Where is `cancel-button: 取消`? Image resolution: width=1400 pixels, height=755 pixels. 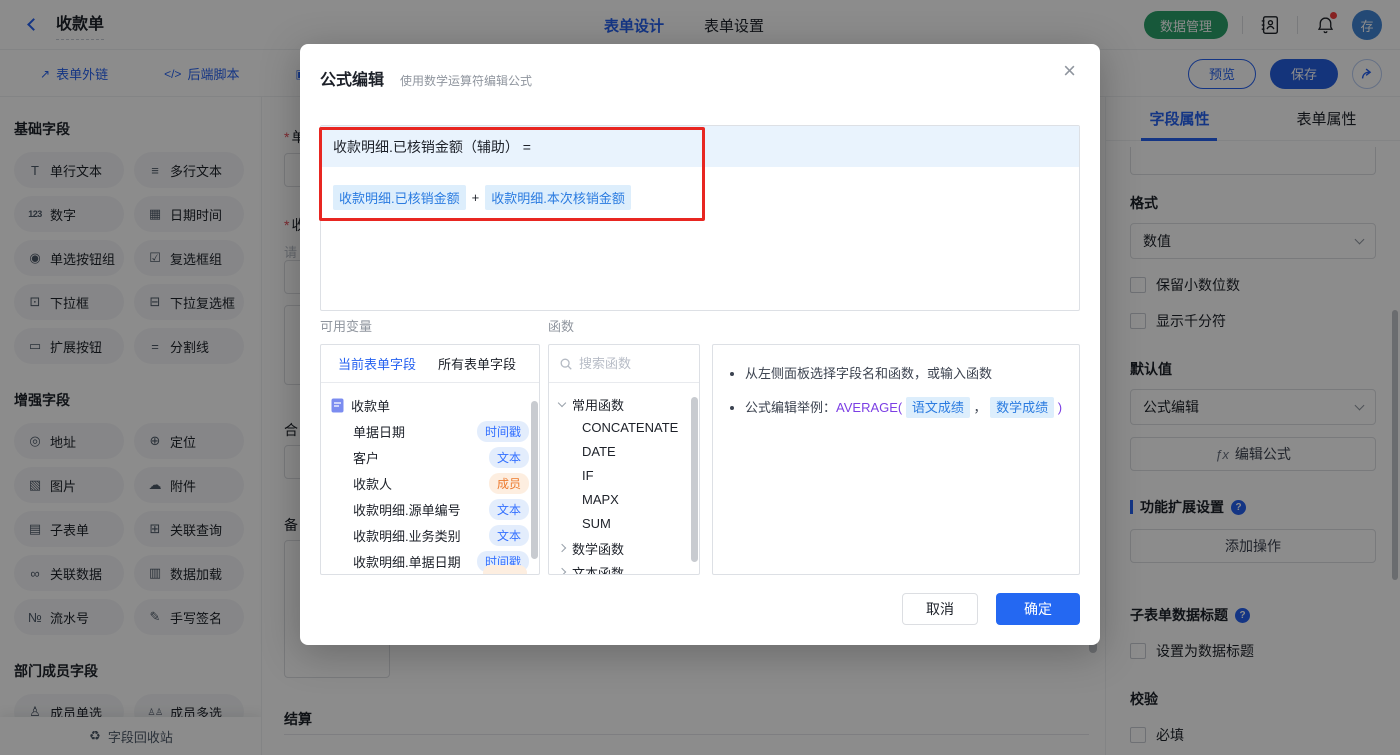
cancel-button: 取消 is located at coordinates (940, 609).